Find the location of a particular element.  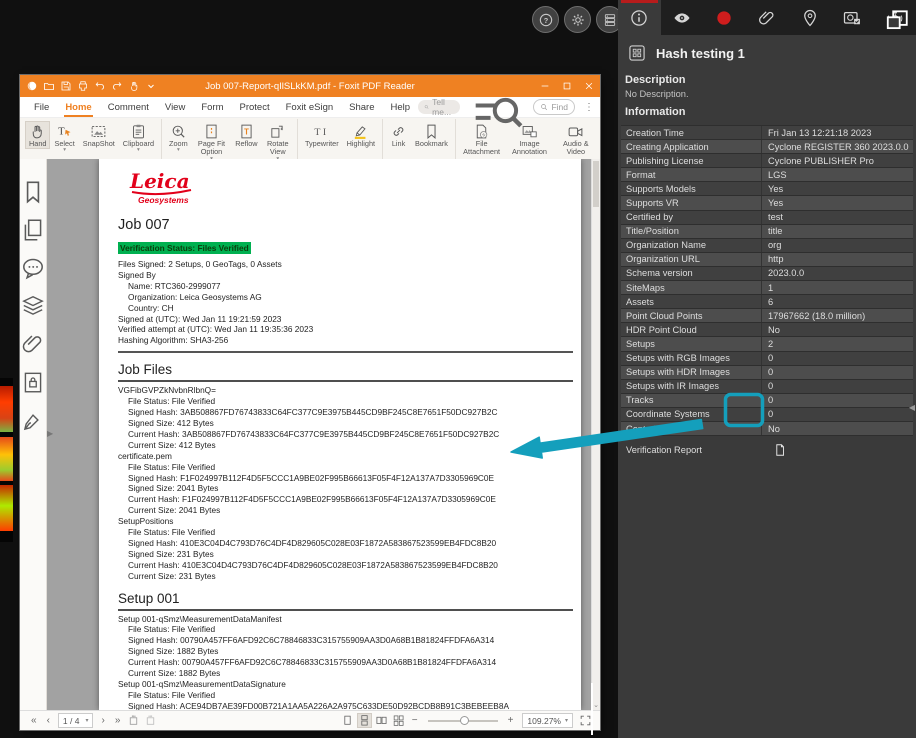

layout-continuous-button is located at coordinates (364, 720).